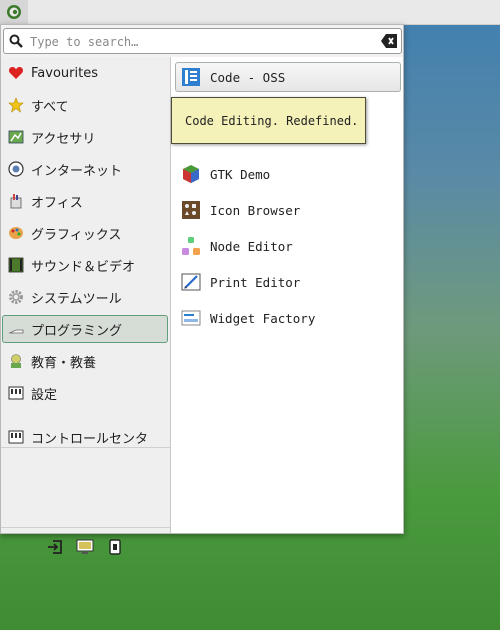  What do you see at coordinates (255, 282) in the screenshot?
I see `app-label: Print Editor` at bounding box center [255, 282].